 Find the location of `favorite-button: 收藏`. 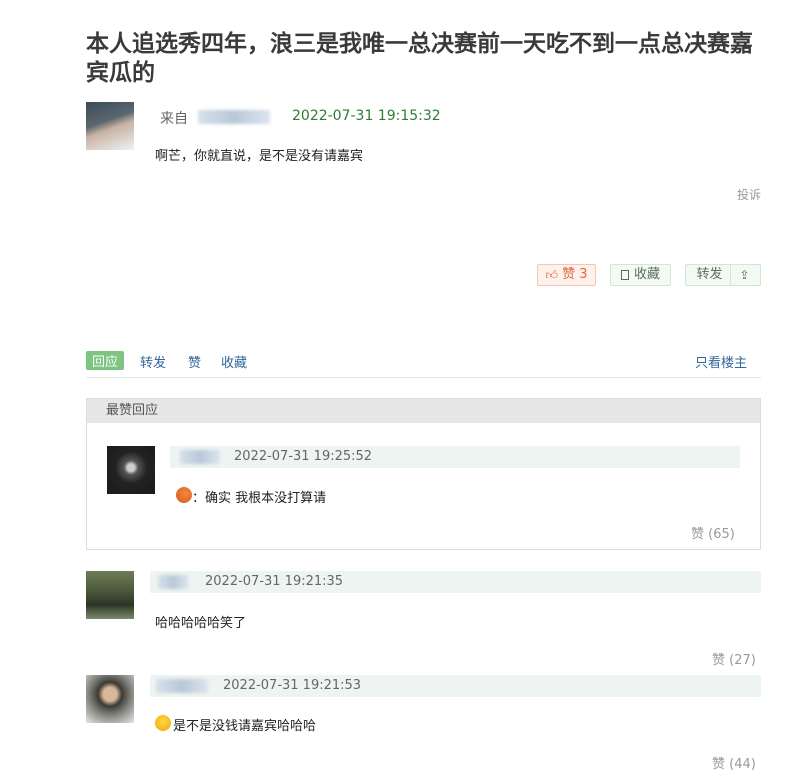

favorite-button: 收藏 is located at coordinates (640, 275).